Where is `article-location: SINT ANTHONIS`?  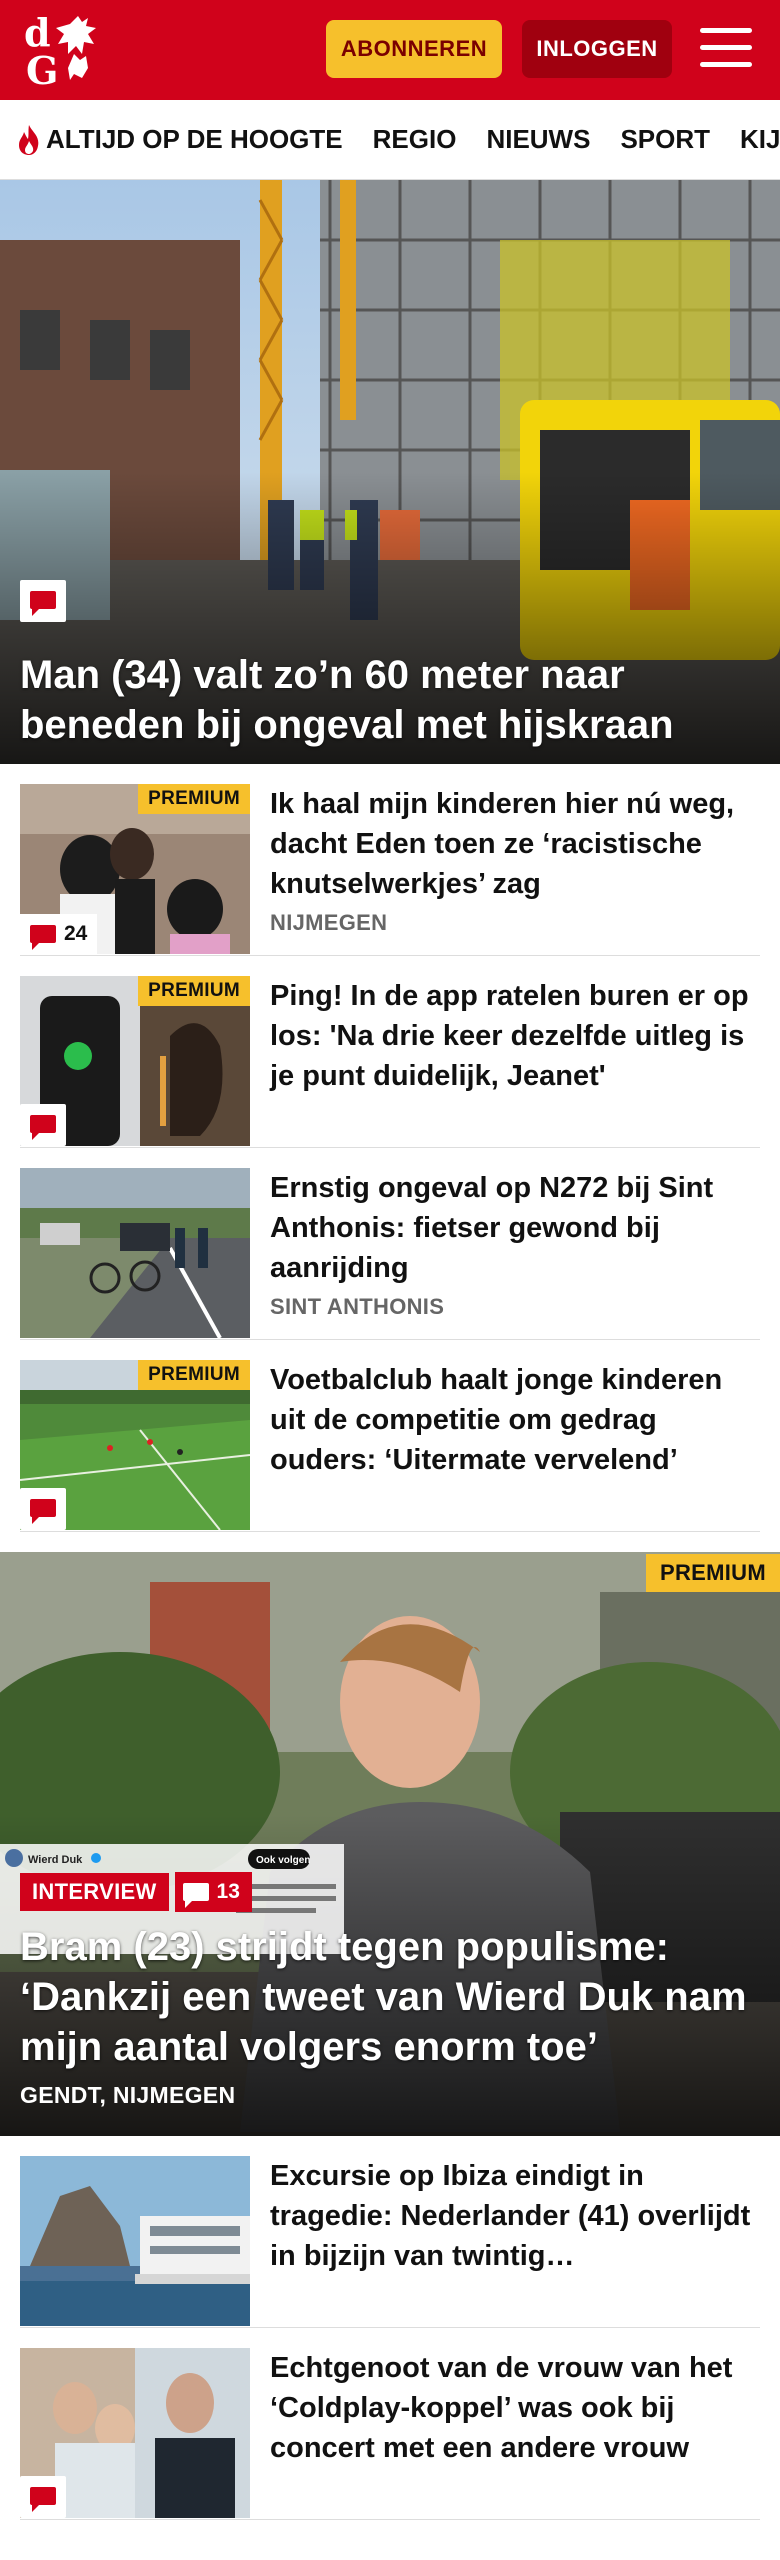
article-location: SINT ANTHONIS is located at coordinates (357, 1306).